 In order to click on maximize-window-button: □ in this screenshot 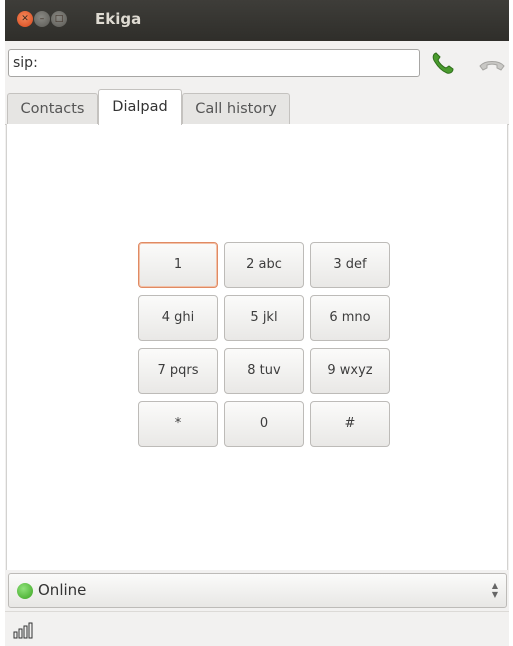, I will do `click(59, 19)`.